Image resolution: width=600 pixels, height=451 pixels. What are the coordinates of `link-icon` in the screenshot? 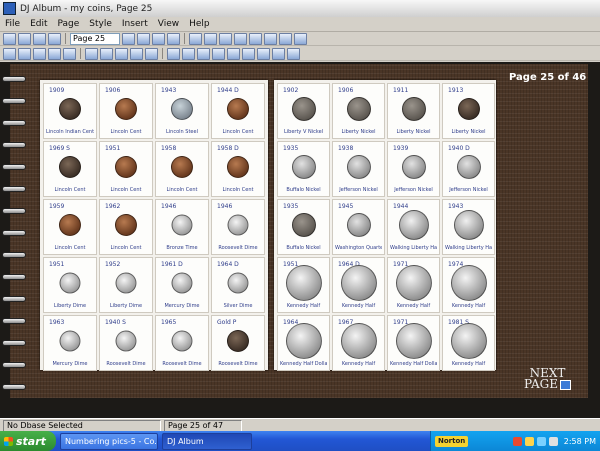 It's located at (270, 38).